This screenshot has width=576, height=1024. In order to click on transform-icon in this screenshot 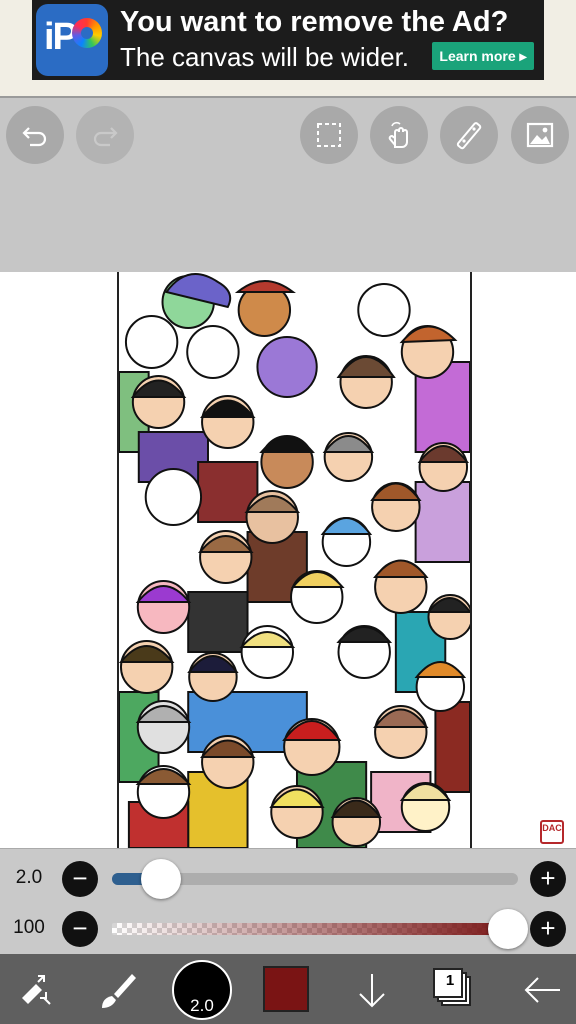, I will do `click(36, 990)`.